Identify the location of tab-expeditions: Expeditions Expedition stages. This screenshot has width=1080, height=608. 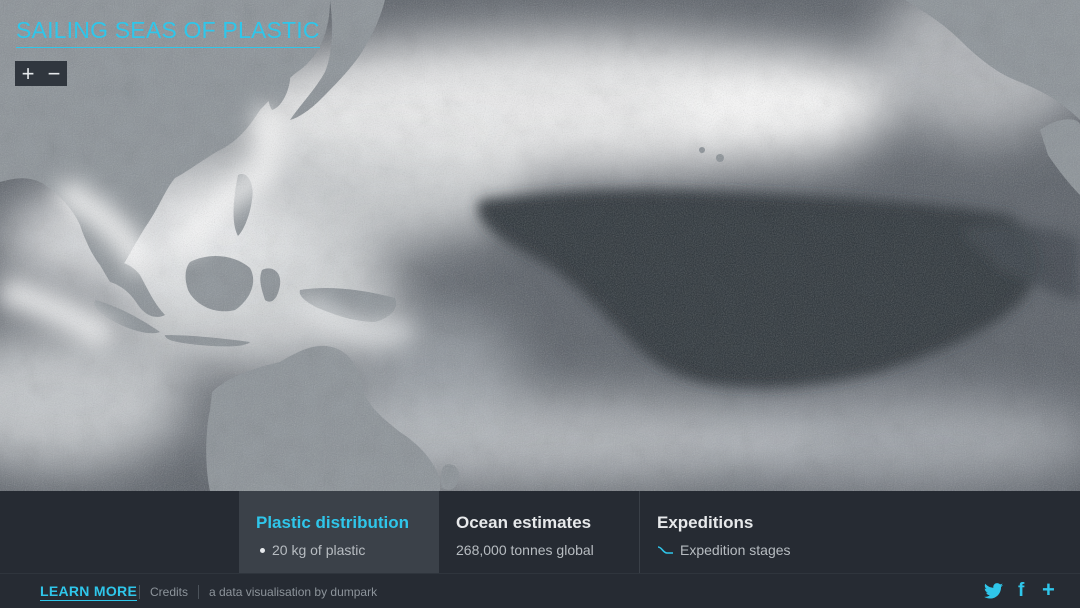
(740, 532).